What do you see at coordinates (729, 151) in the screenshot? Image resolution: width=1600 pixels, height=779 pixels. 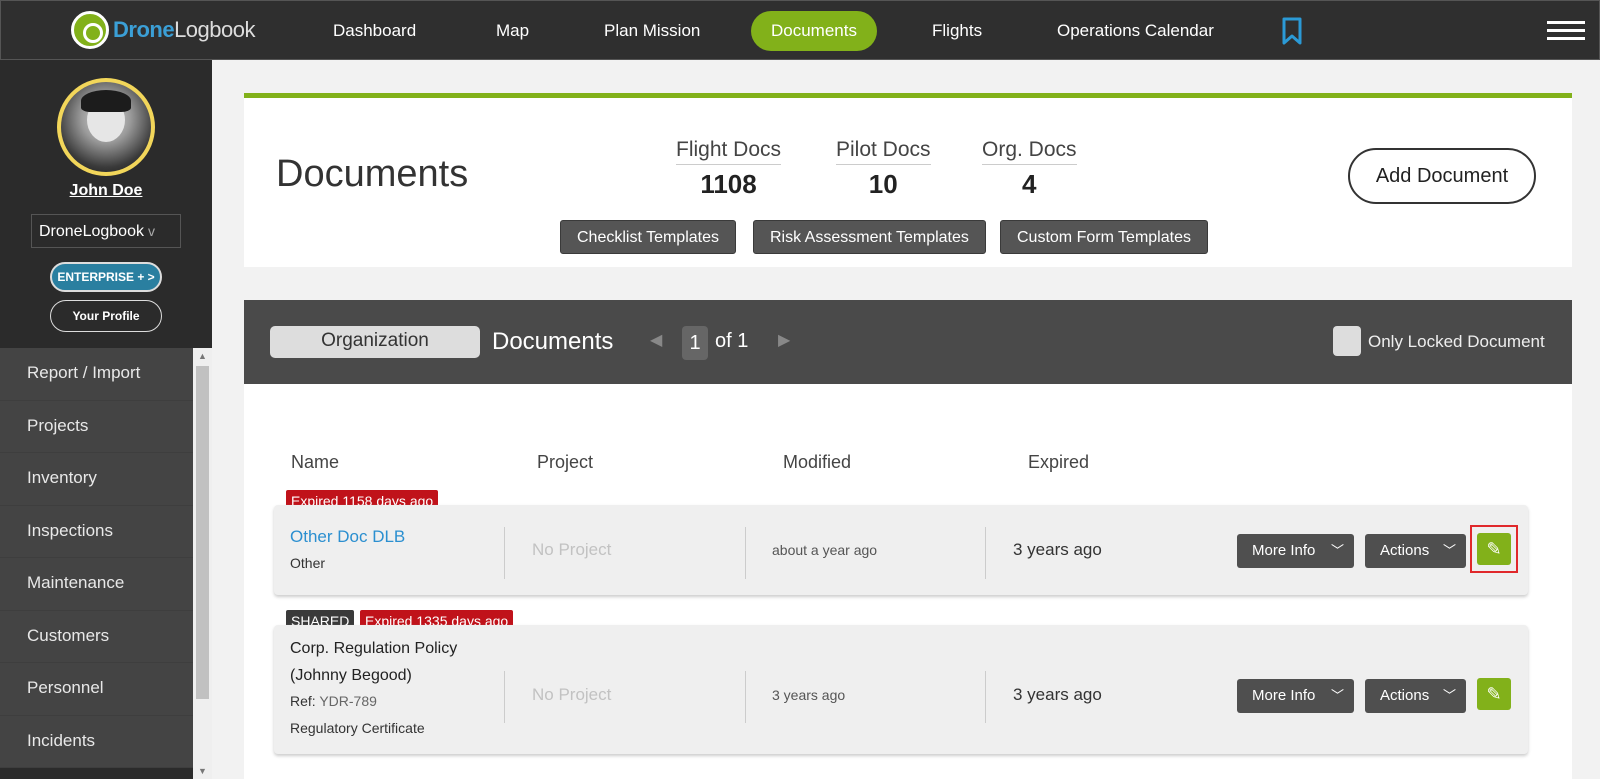 I see `stat-label: Flight Docs` at bounding box center [729, 151].